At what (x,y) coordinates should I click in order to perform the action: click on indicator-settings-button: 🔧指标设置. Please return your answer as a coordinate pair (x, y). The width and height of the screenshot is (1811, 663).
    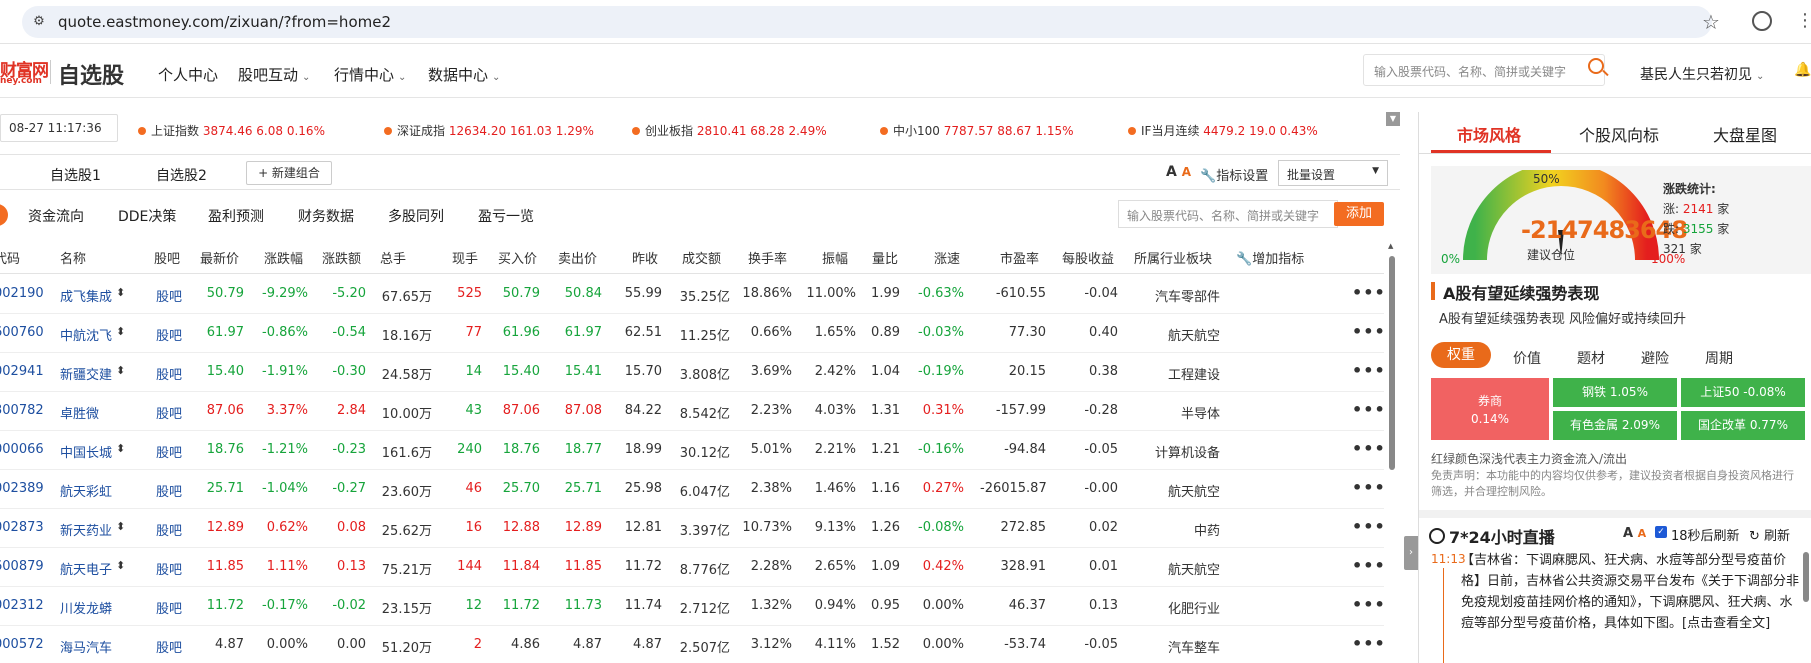
    Looking at the image, I should click on (1234, 174).